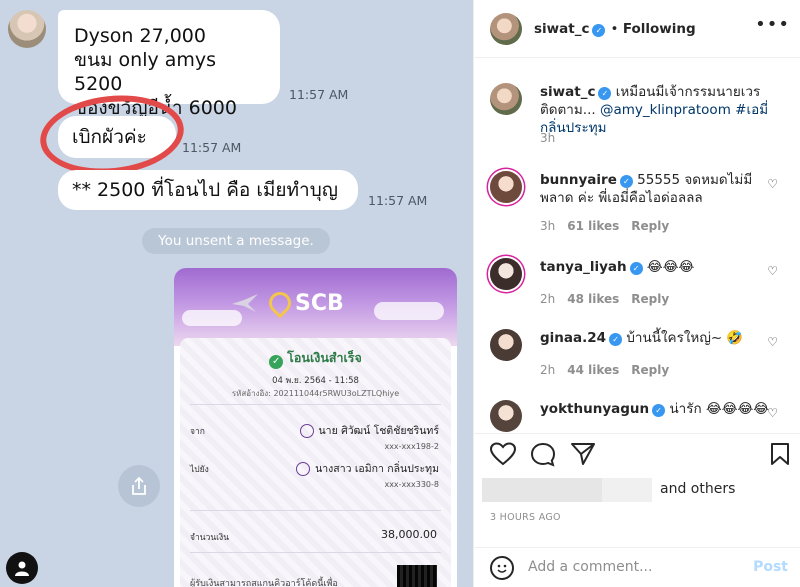 The height and width of the screenshot is (587, 800). What do you see at coordinates (145, 72) in the screenshot?
I see `bubble-line: ขนม only amys 5200` at bounding box center [145, 72].